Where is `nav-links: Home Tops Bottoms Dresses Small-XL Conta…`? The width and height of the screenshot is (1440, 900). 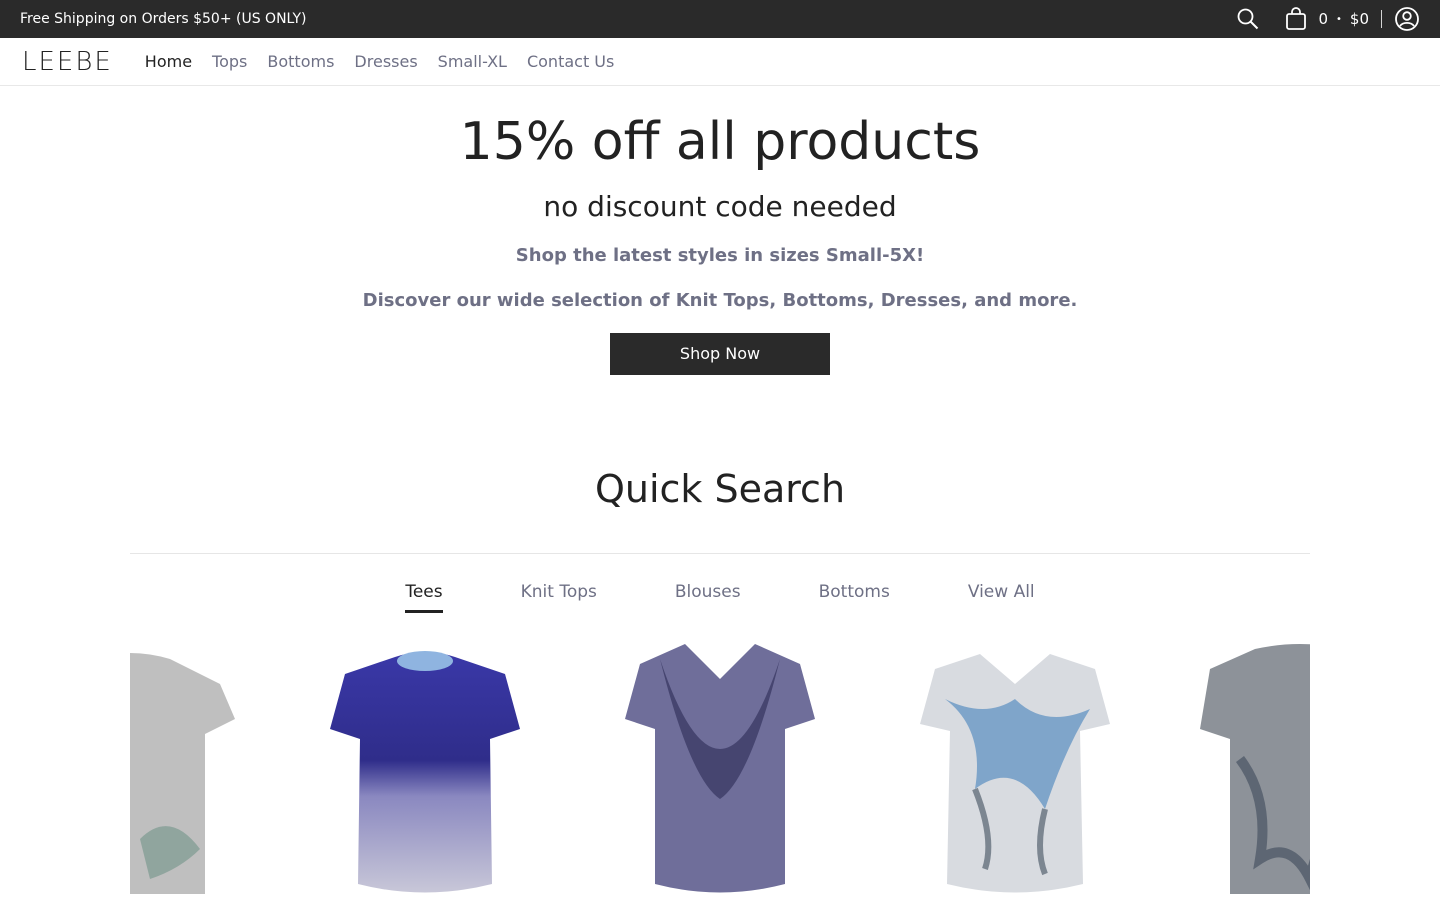 nav-links: Home Tops Bottoms Dresses Small-XL Conta… is located at coordinates (380, 61).